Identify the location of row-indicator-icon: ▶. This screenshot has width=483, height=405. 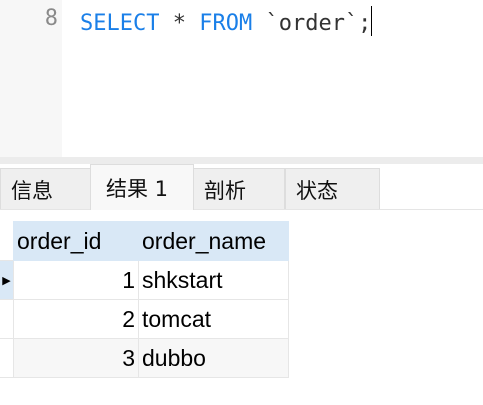
(7, 280).